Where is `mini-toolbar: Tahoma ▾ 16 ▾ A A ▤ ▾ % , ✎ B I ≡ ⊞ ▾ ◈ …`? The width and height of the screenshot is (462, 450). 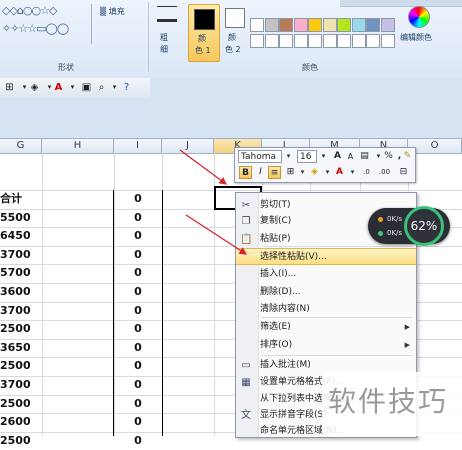
mini-toolbar: Tahoma ▾ 16 ▾ A A ▤ ▾ % , ✎ B I ≡ ⊞ ▾ ◈ … is located at coordinates (325, 165).